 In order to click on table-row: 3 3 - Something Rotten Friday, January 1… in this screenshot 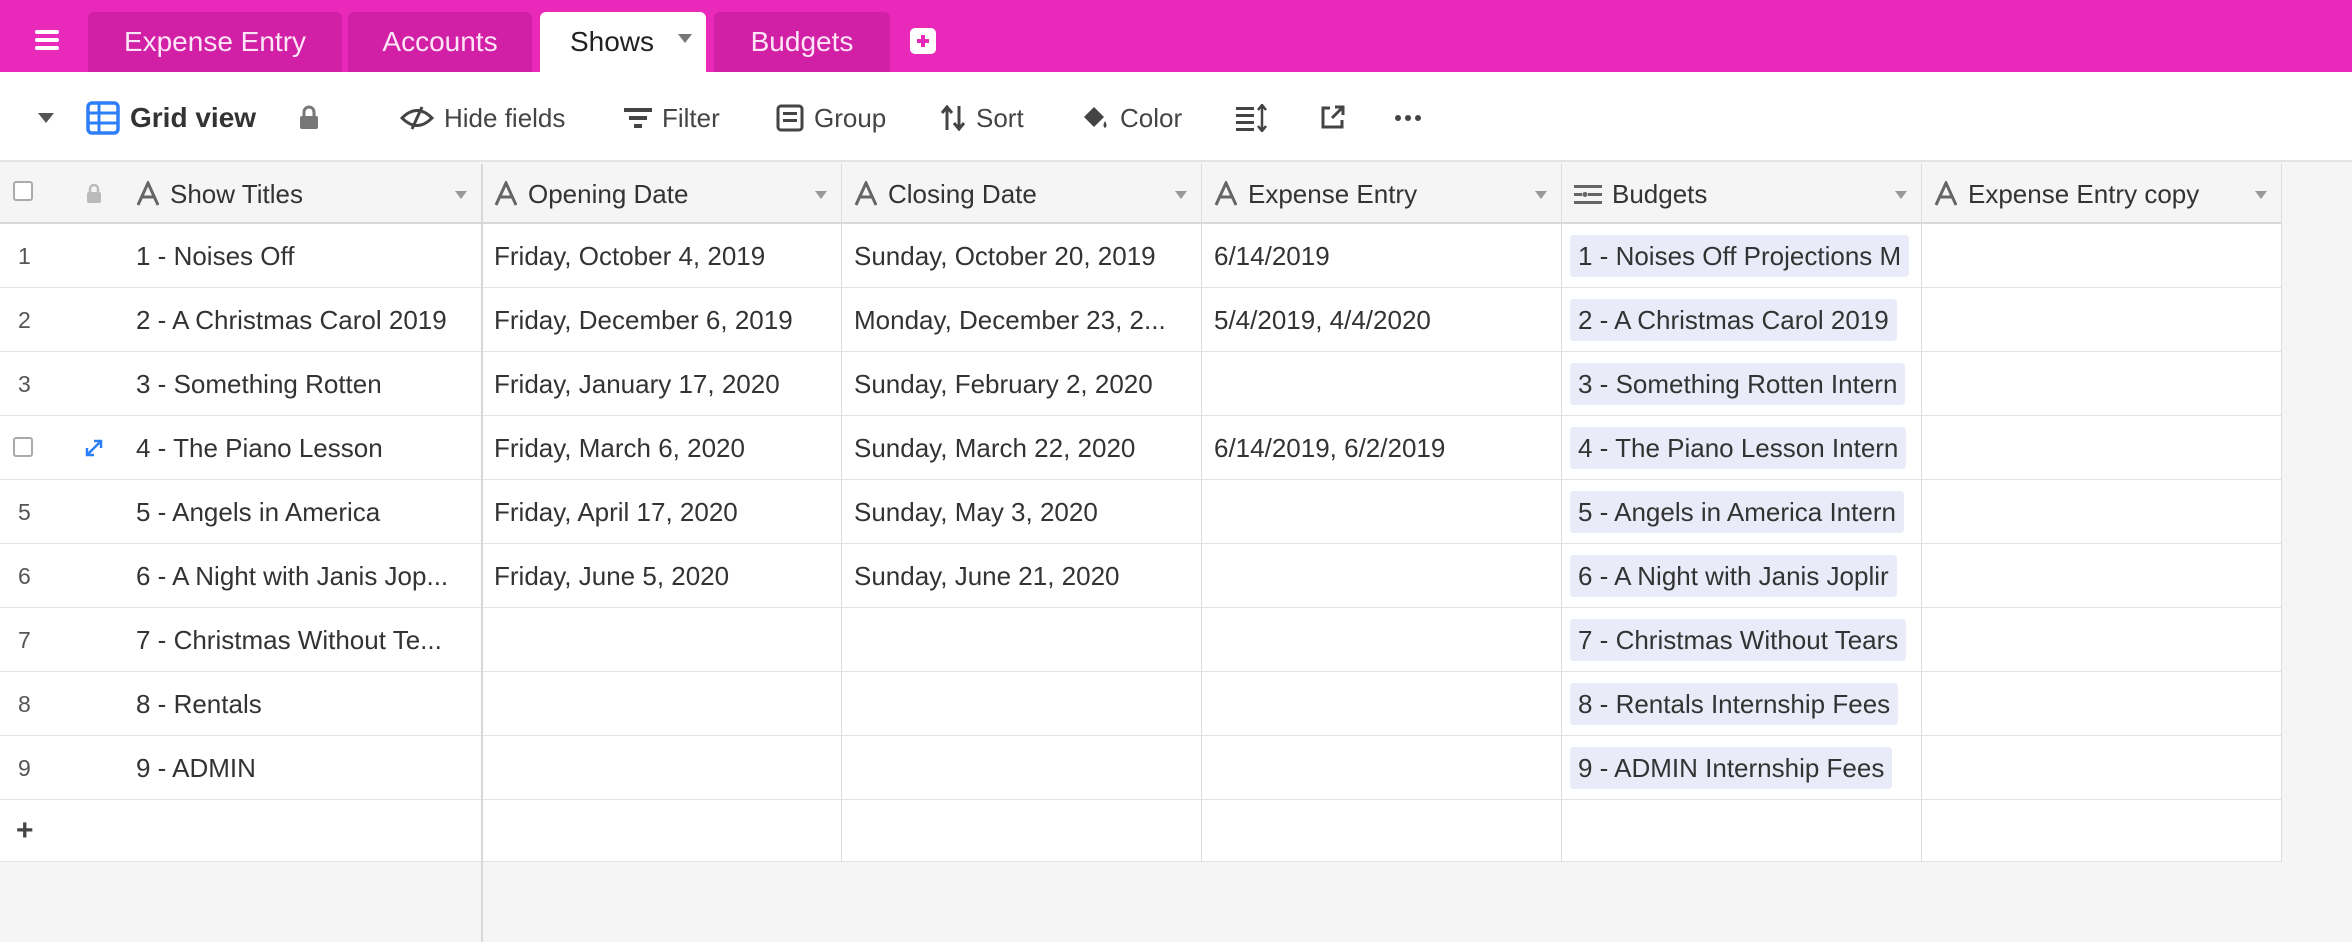, I will do `click(1140, 384)`.